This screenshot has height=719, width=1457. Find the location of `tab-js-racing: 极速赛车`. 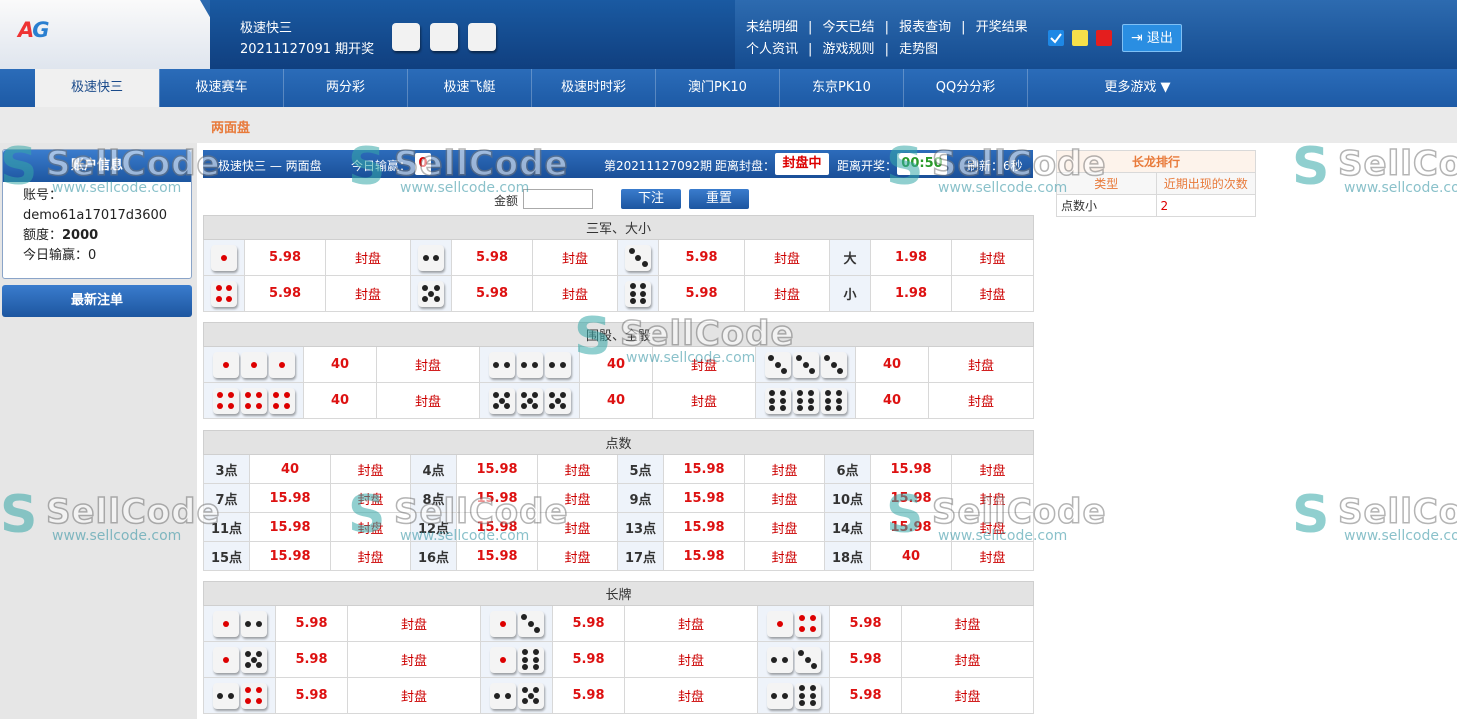

tab-js-racing: 极速赛车 is located at coordinates (221, 88).